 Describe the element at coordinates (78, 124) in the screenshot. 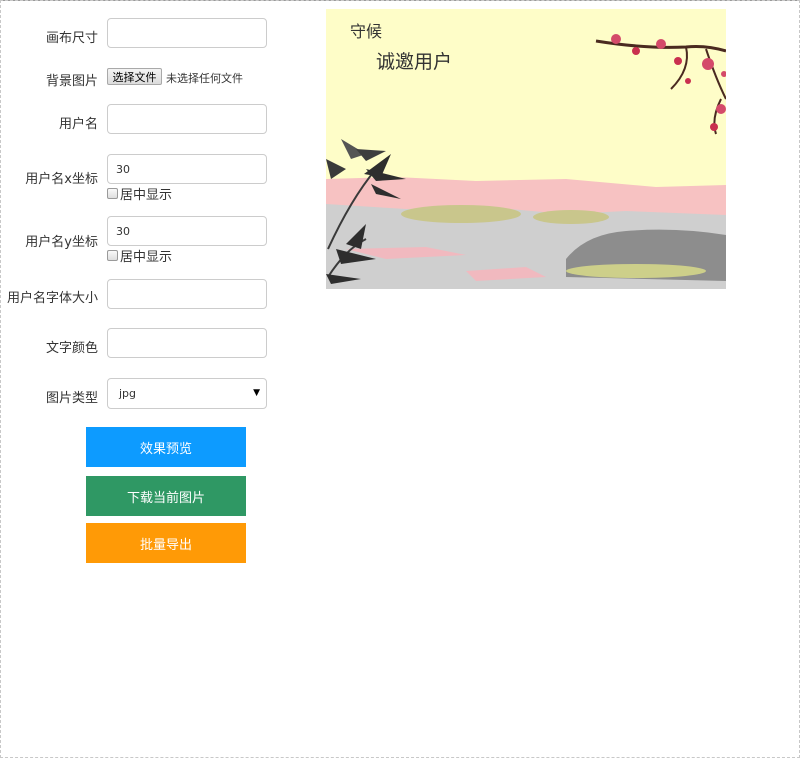

I see `username-label: 用户名` at that location.